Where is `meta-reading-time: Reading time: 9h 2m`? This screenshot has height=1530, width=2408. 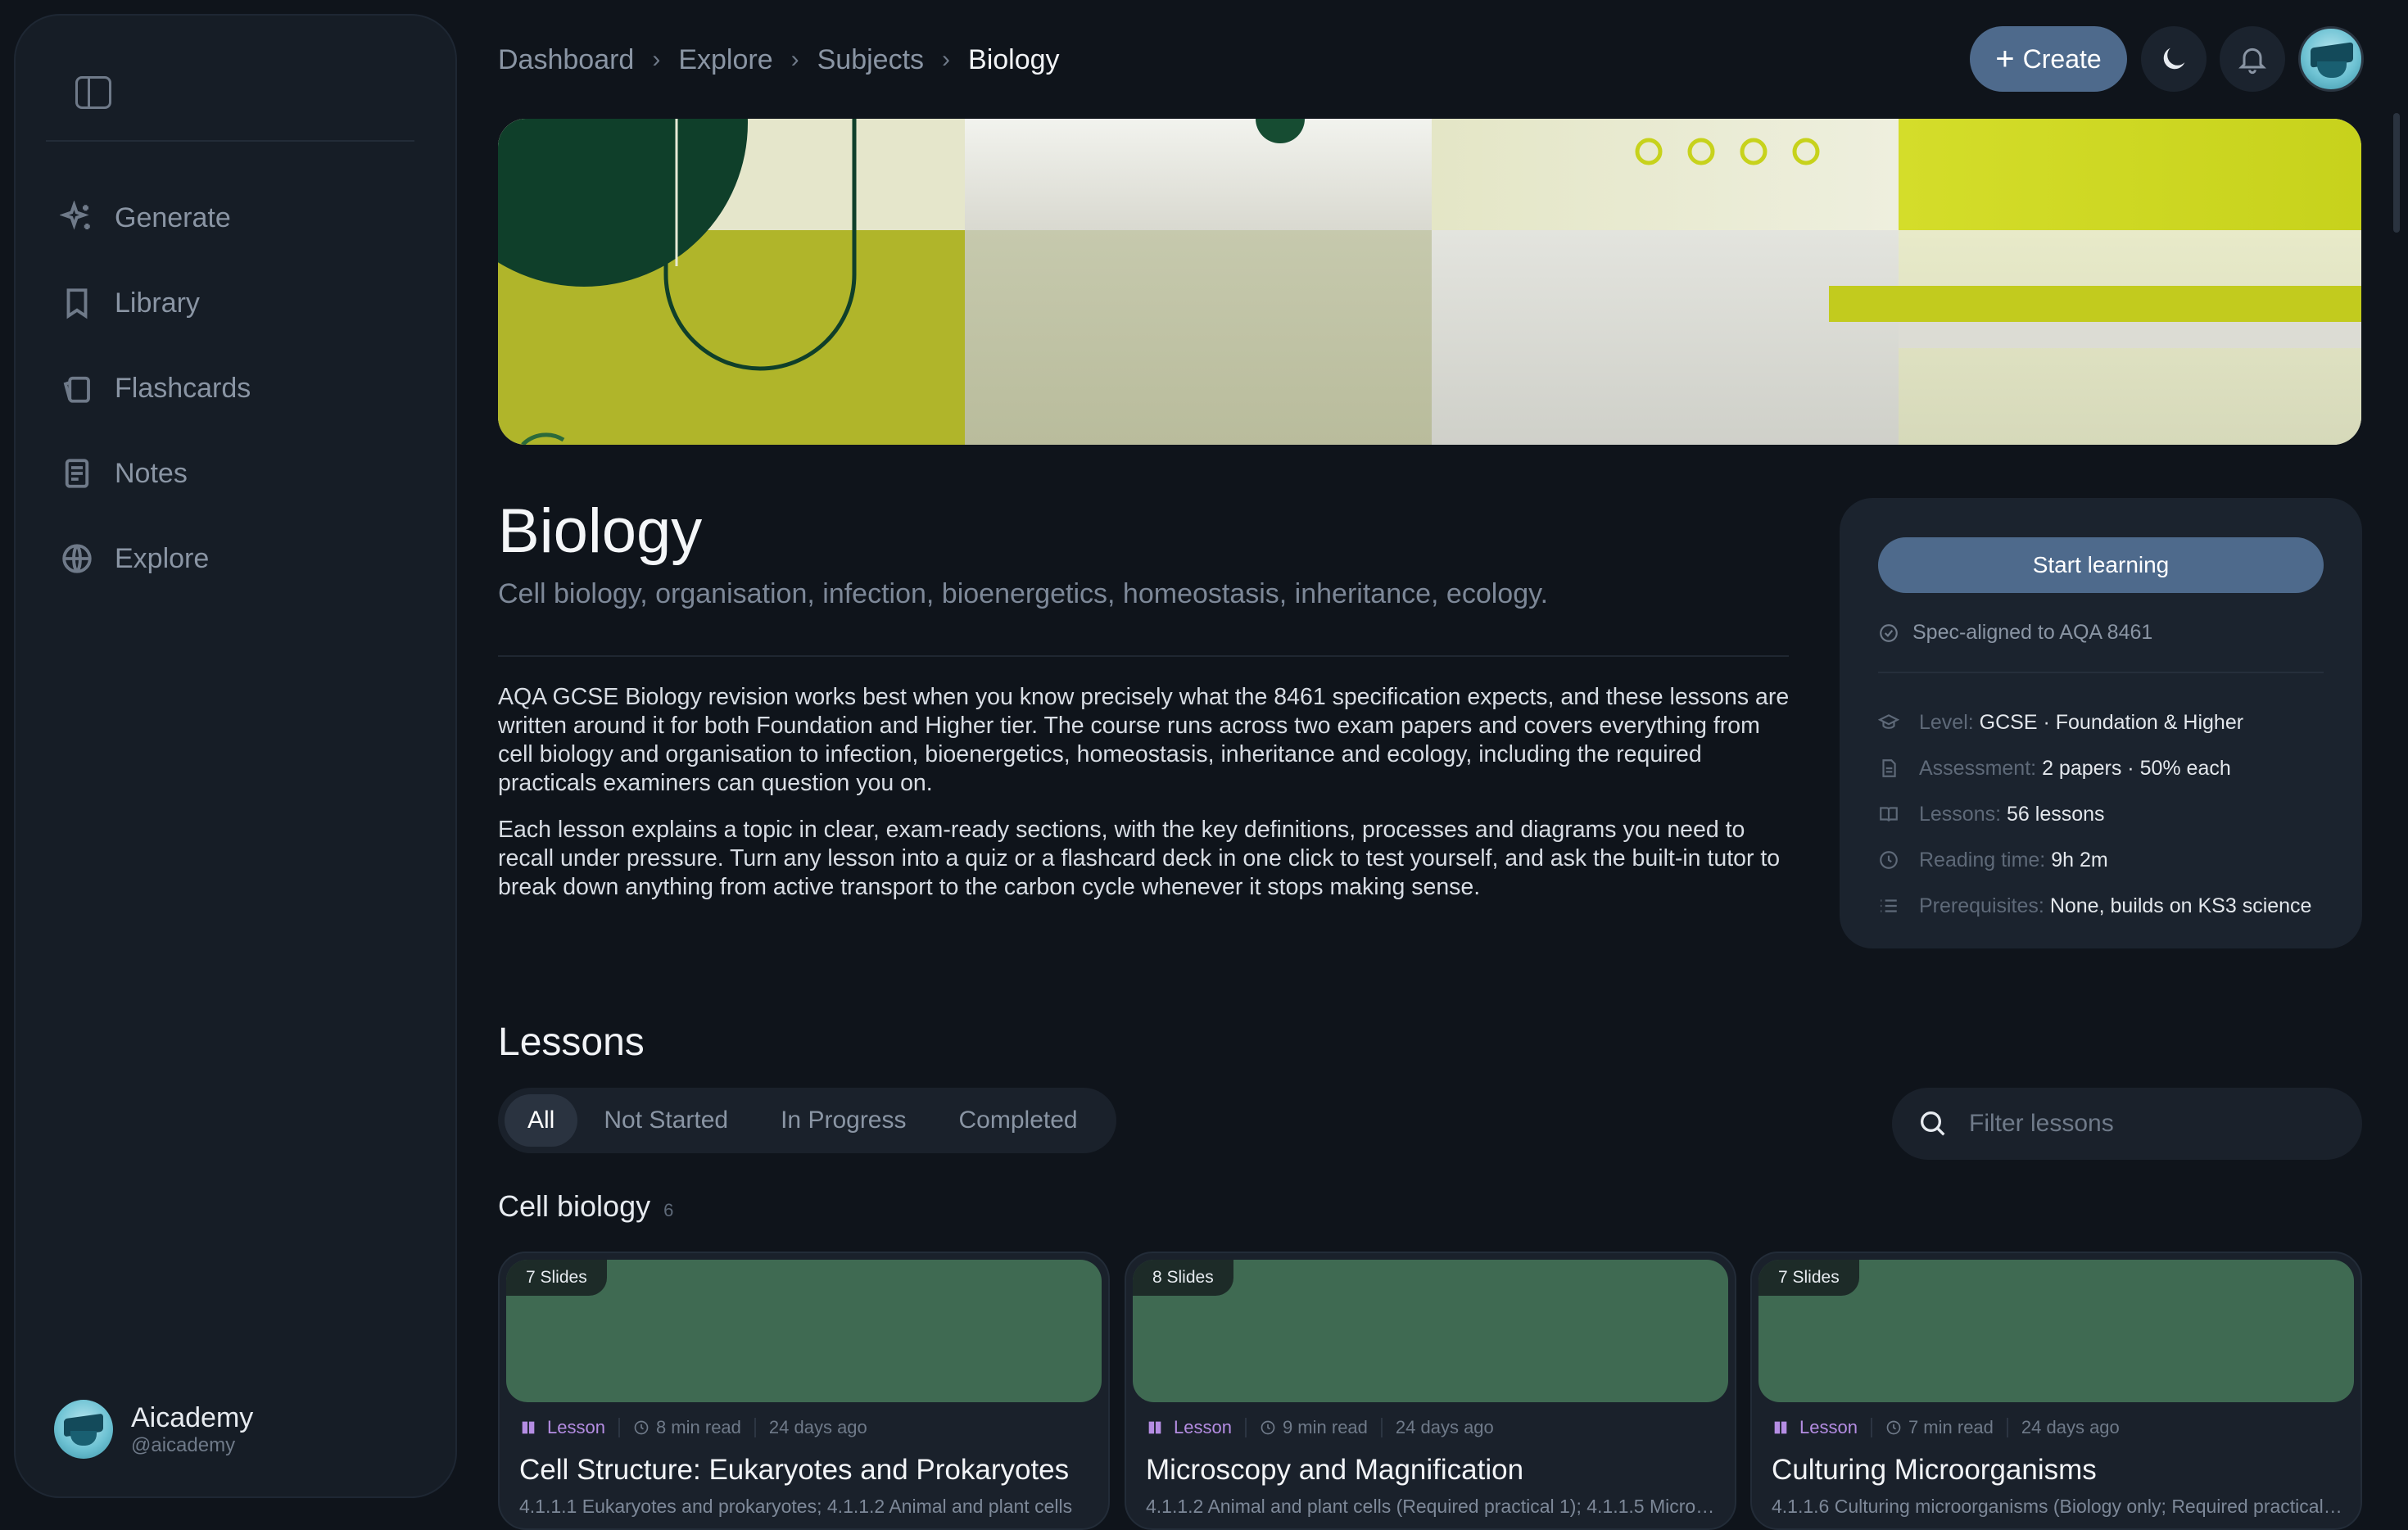 meta-reading-time: Reading time: 9h 2m is located at coordinates (2094, 860).